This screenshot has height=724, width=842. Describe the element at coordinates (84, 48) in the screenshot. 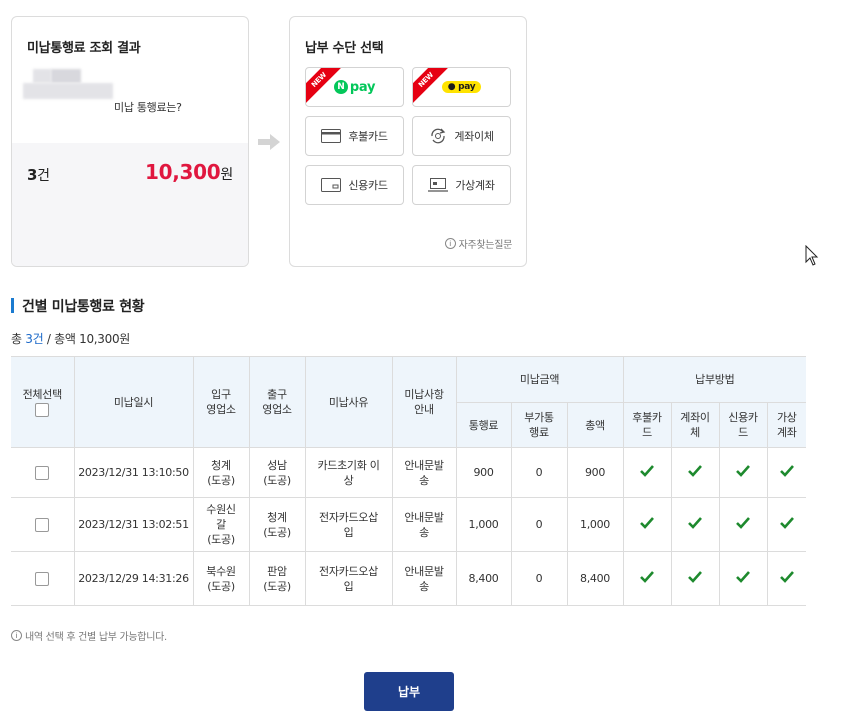

I see `result-card-title: 미납통행료 조회 결과` at that location.